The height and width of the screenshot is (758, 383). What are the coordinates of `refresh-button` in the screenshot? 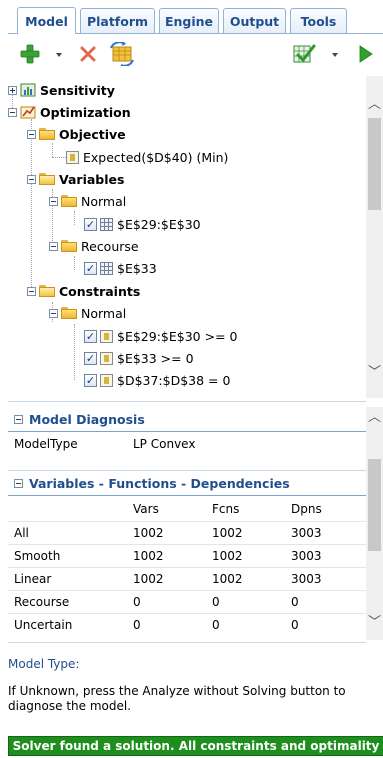 It's located at (122, 54).